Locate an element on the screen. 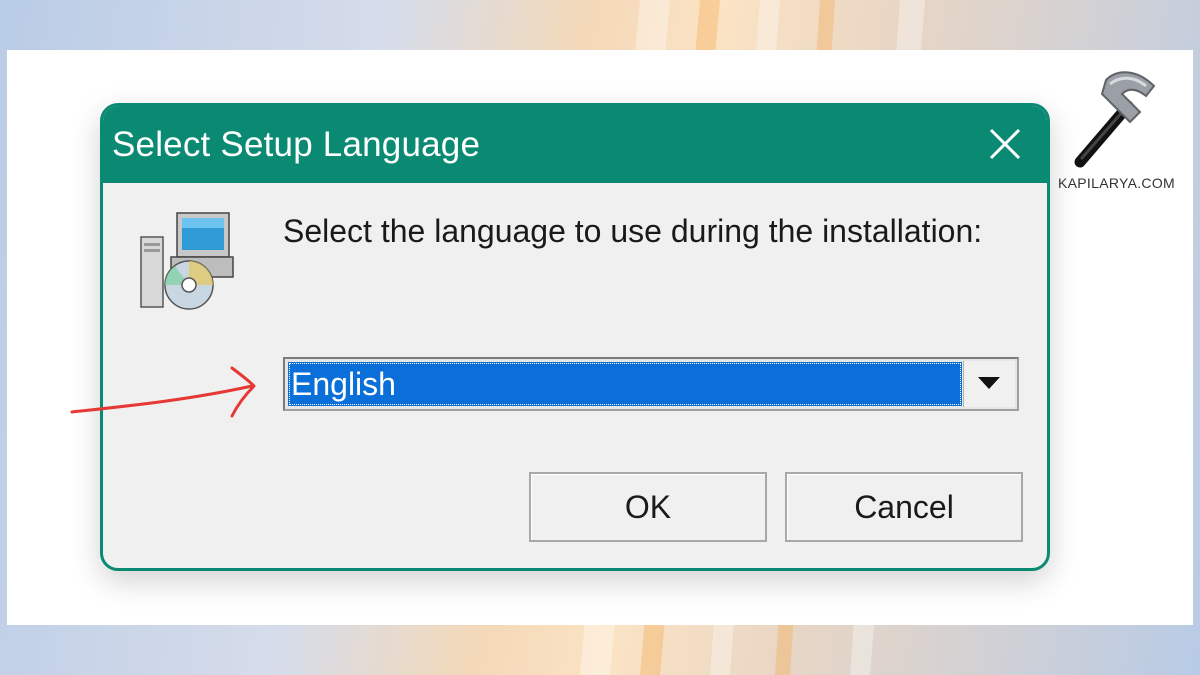  hammer-logo is located at coordinates (1115, 119).